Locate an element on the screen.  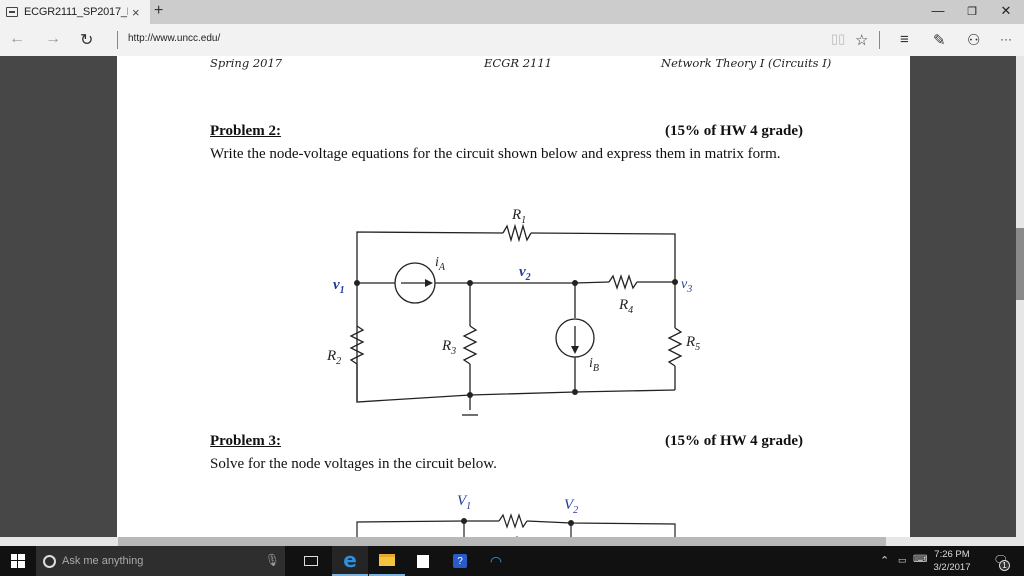
show-hidden-icons: ⌃ is located at coordinates (884, 560).